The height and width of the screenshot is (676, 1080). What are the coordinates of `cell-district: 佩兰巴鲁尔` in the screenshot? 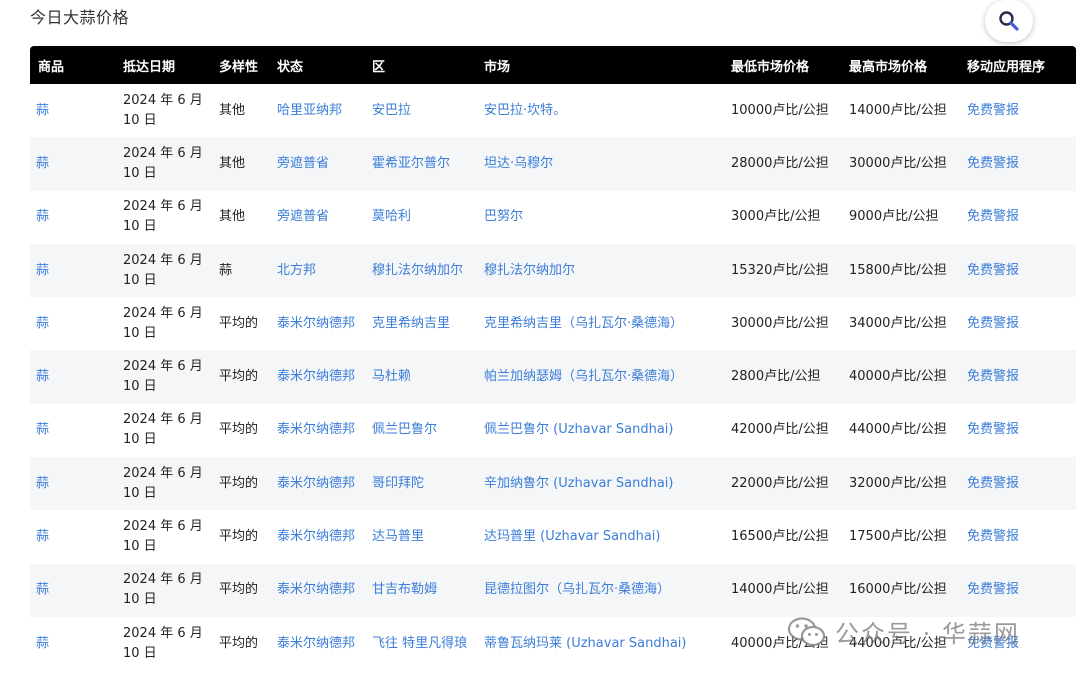 It's located at (420, 430).